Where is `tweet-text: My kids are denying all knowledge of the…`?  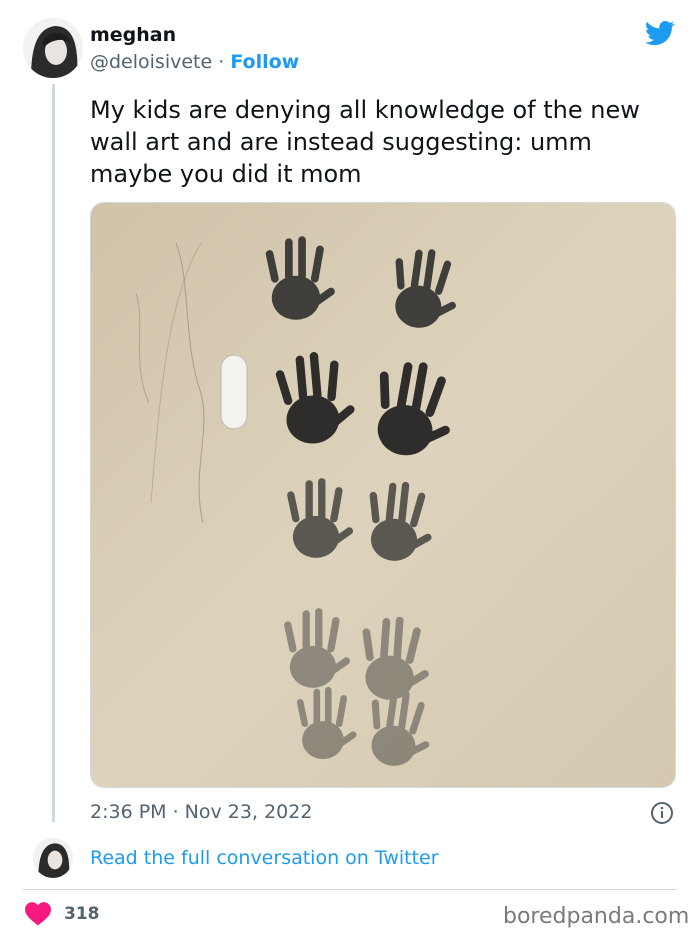
tweet-text: My kids are denying all knowledge of the… is located at coordinates (365, 142).